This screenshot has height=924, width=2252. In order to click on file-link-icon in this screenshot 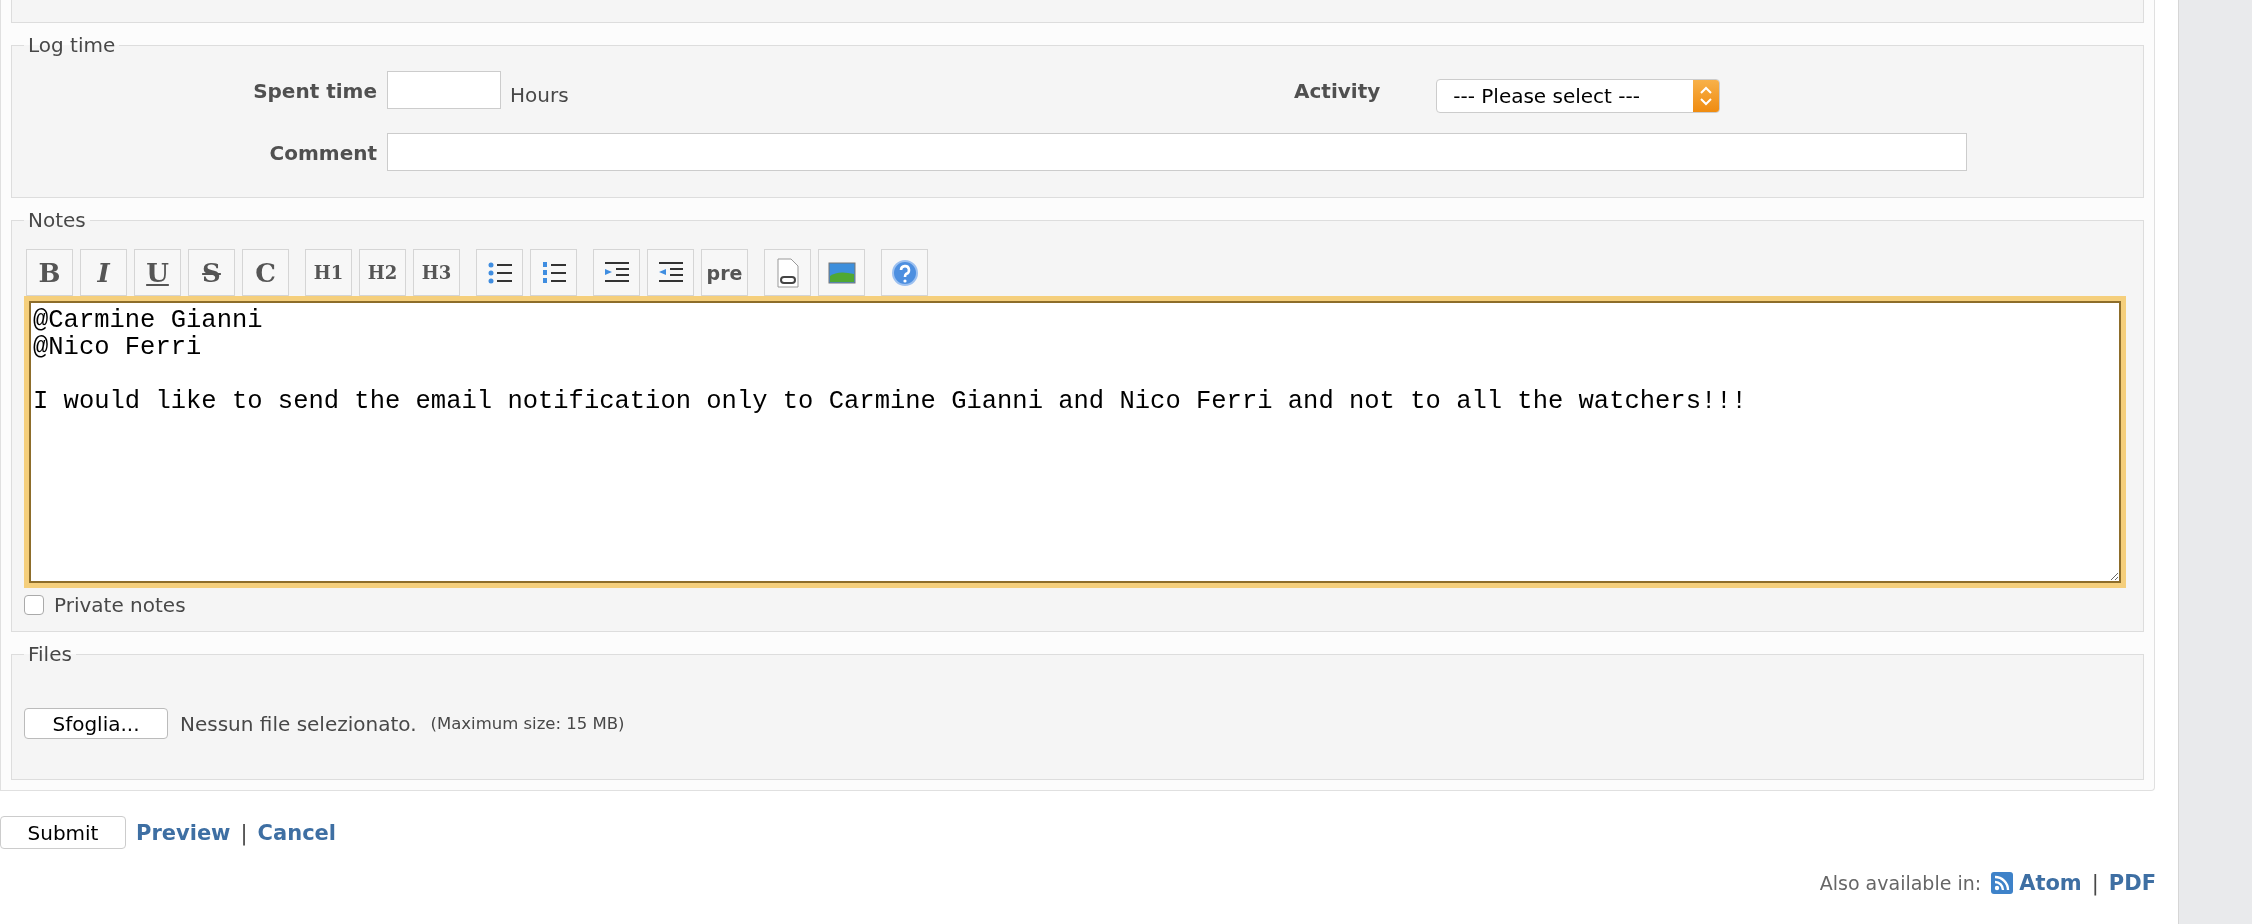, I will do `click(787, 272)`.